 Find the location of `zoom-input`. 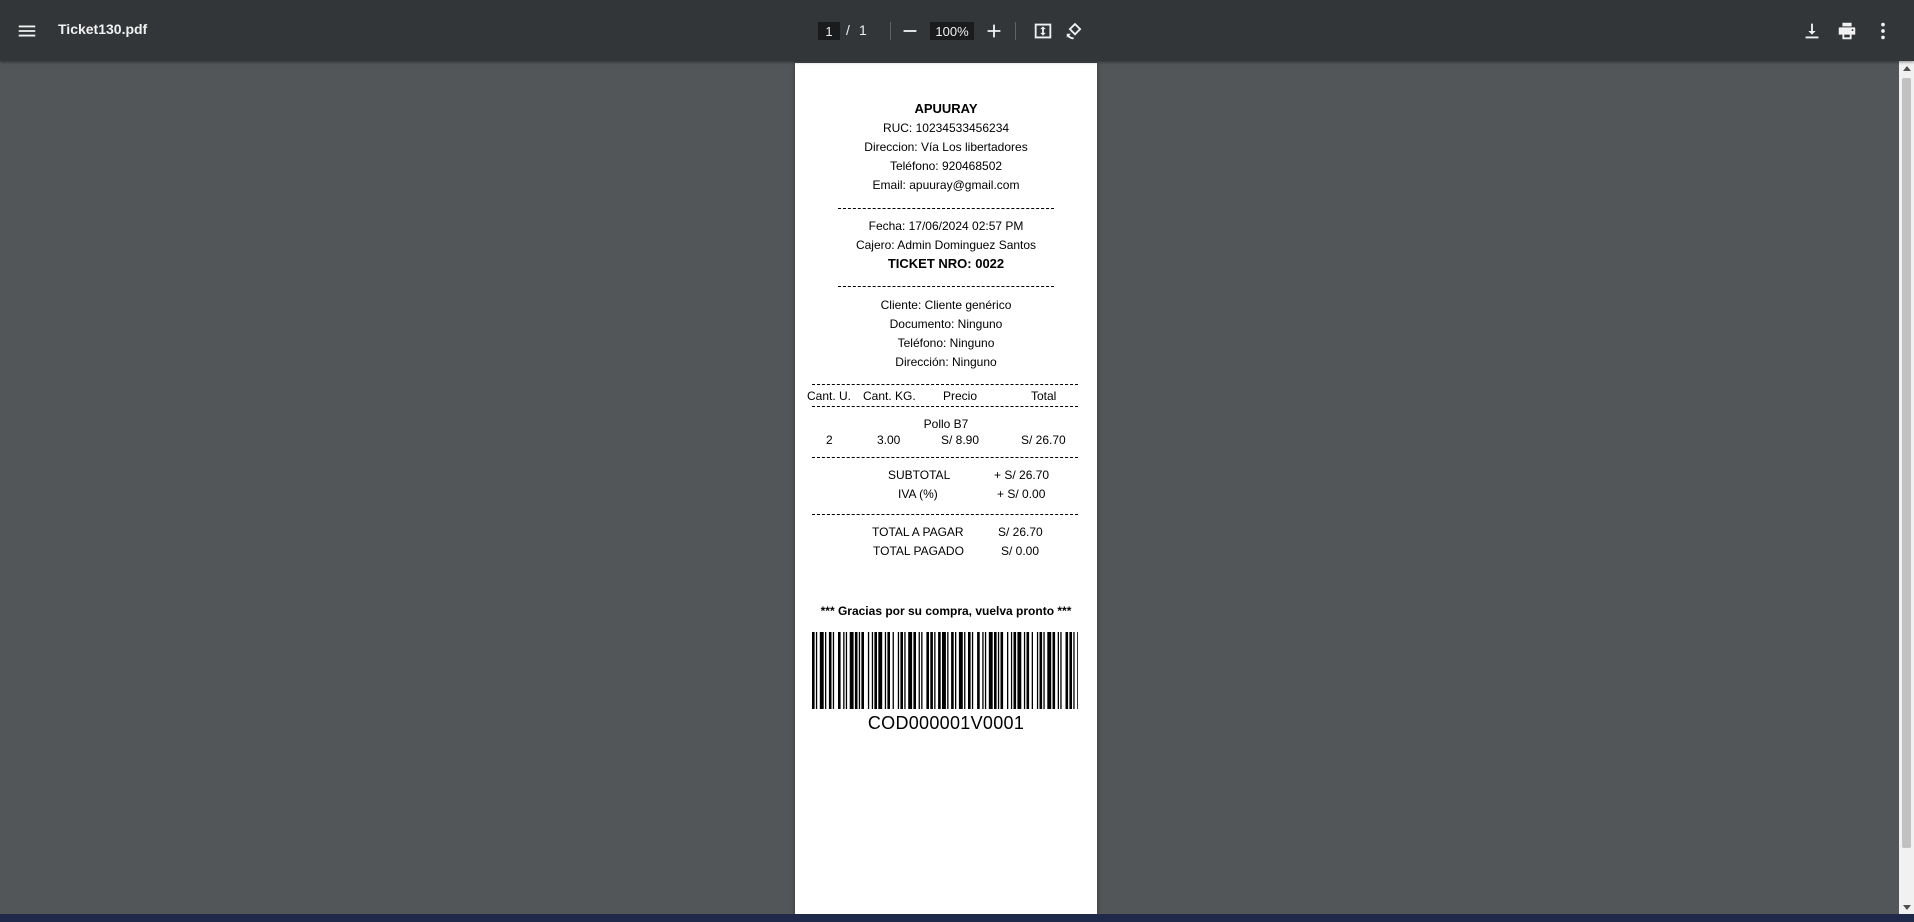

zoom-input is located at coordinates (952, 31).